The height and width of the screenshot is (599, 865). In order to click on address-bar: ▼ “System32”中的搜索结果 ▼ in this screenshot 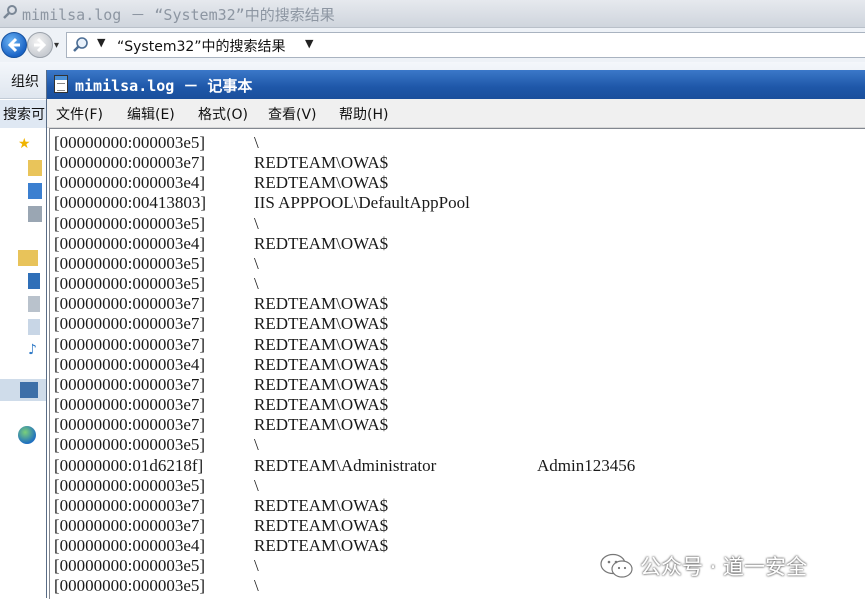, I will do `click(465, 45)`.